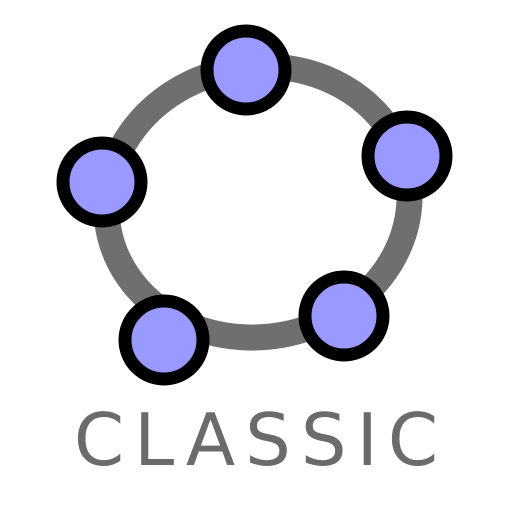 The image size is (512, 512). Describe the element at coordinates (344, 316) in the screenshot. I see `point-bottom-right` at that location.